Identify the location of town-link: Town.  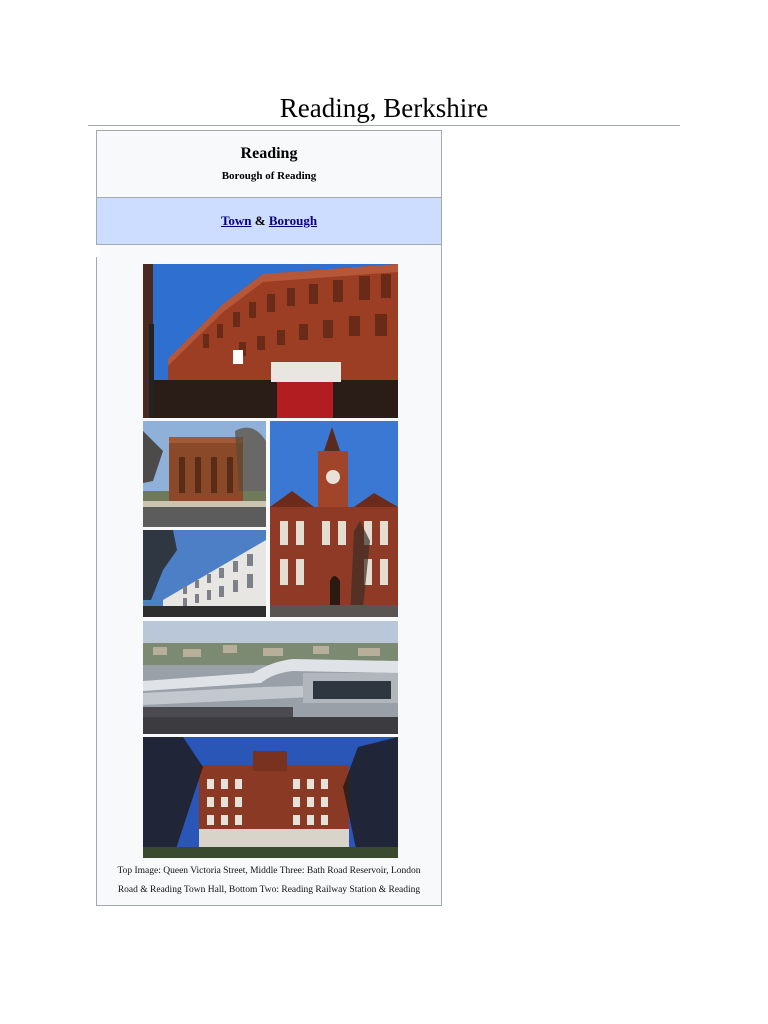
(236, 220).